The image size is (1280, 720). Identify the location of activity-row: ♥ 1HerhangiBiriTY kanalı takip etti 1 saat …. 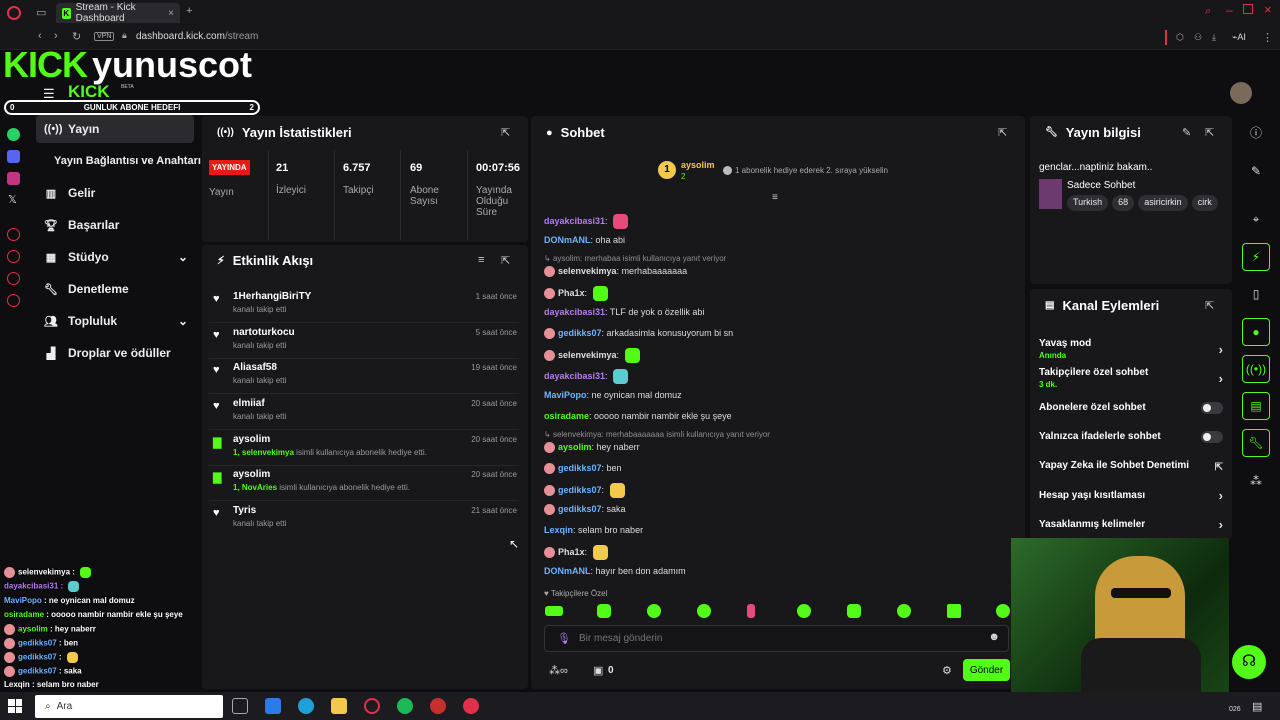
(364, 305).